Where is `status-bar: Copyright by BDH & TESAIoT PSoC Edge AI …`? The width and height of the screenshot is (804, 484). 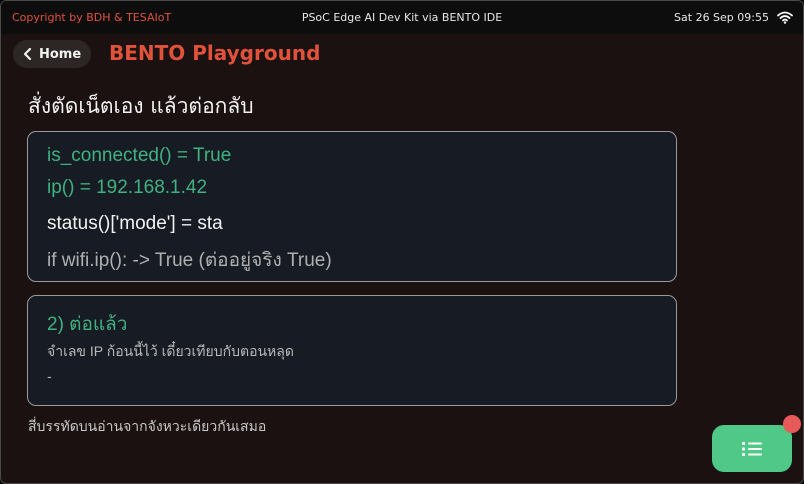 status-bar: Copyright by BDH & TESAIoT PSoC Edge AI … is located at coordinates (402, 17).